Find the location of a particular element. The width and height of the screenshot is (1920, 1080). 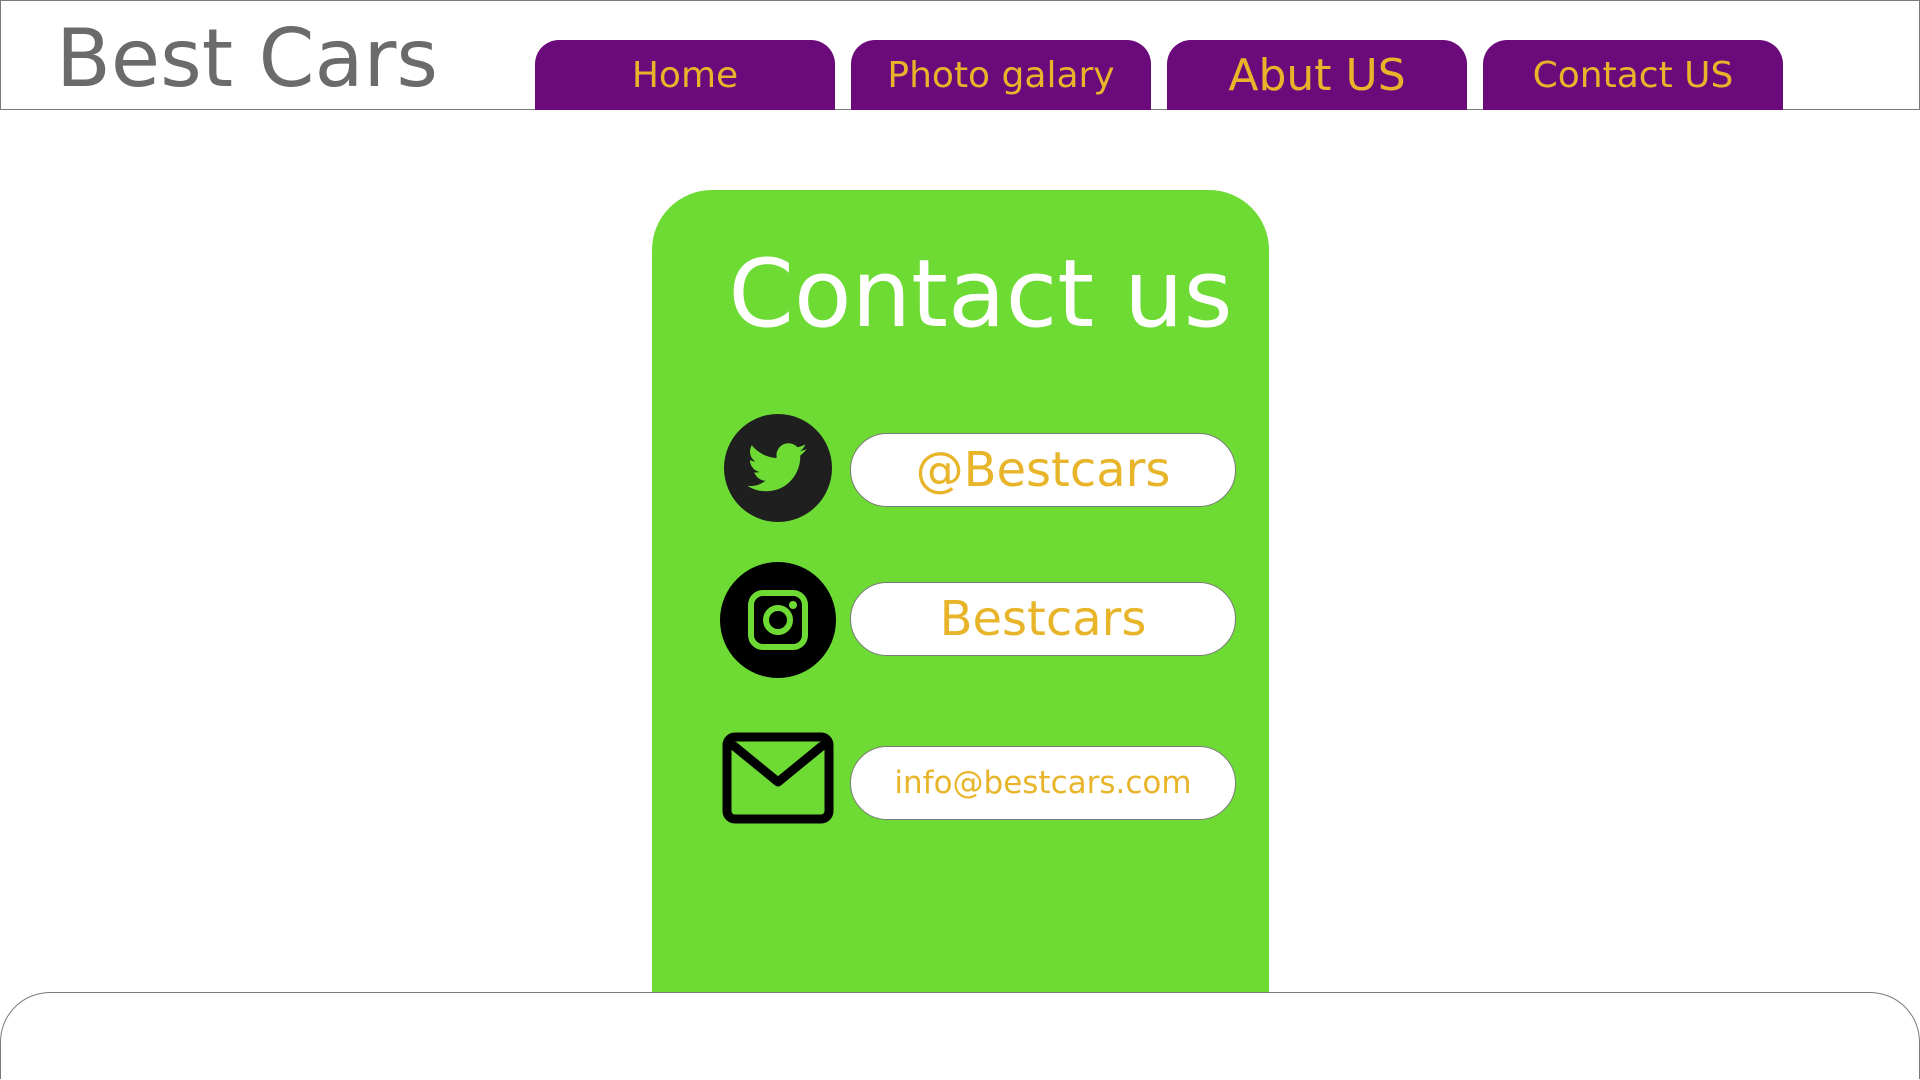

tab-contact-us: Contact US is located at coordinates (1633, 75).